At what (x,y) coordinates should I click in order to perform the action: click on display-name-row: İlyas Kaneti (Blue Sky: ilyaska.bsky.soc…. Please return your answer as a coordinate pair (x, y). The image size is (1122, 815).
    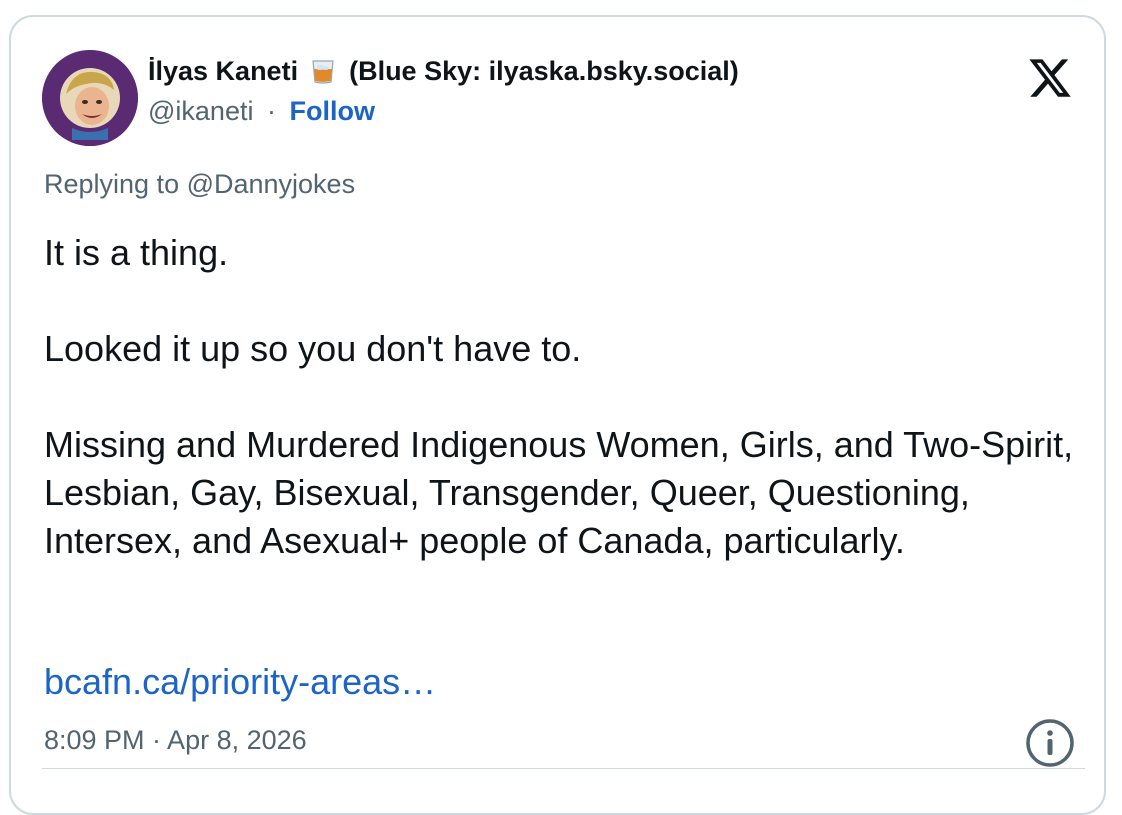
    Looking at the image, I should click on (443, 71).